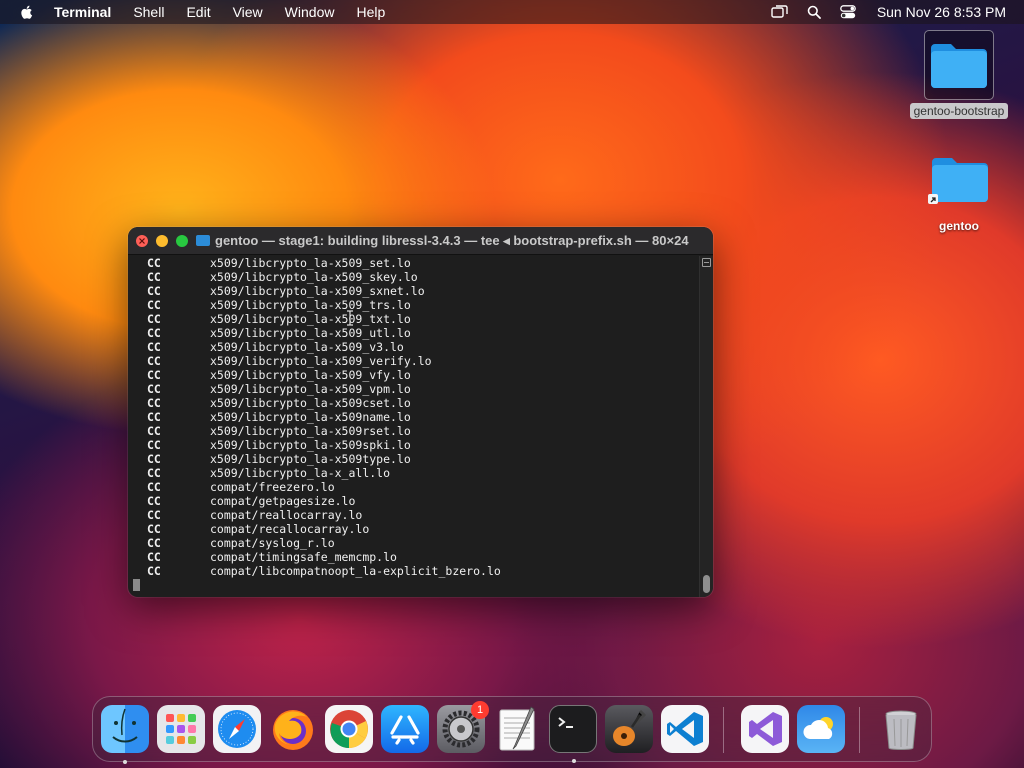  What do you see at coordinates (310, 389) in the screenshot?
I see `build-object-path: x509/libcrypto_la-x509_vpm.lo` at bounding box center [310, 389].